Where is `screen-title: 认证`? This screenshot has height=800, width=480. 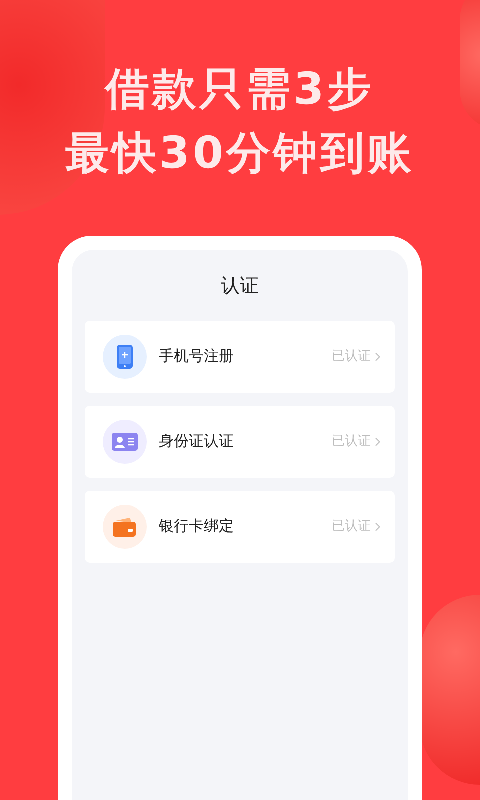 screen-title: 认证 is located at coordinates (240, 286).